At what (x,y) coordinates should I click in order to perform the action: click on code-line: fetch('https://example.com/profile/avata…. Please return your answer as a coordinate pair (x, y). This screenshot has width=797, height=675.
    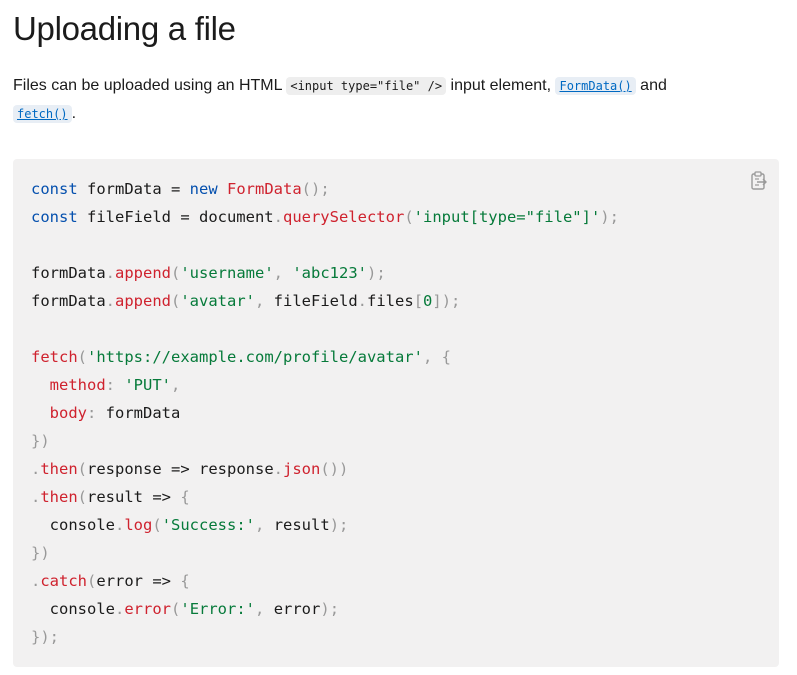
    Looking at the image, I should click on (325, 357).